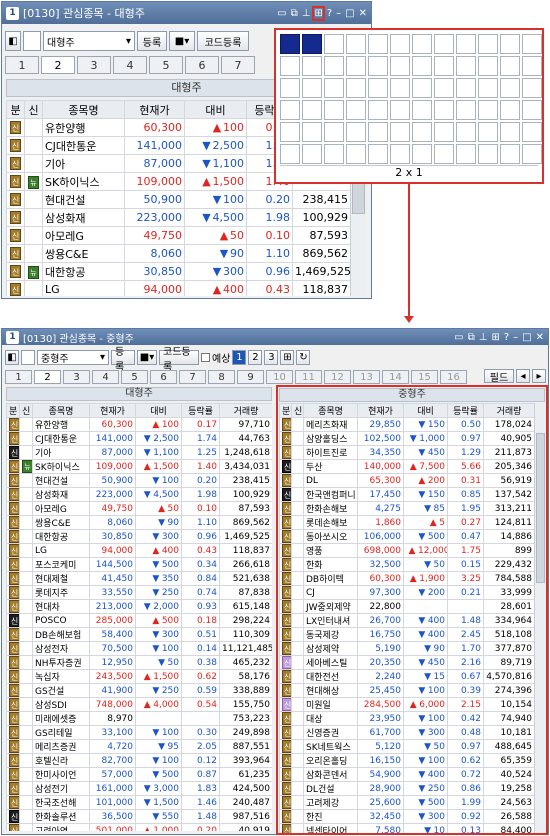 The width and height of the screenshot is (550, 836). What do you see at coordinates (139, 634) in the screenshot?
I see `table-row: 신 DB손해보험 58,400 ▼ 300 0.51 110,309` at bounding box center [139, 634].